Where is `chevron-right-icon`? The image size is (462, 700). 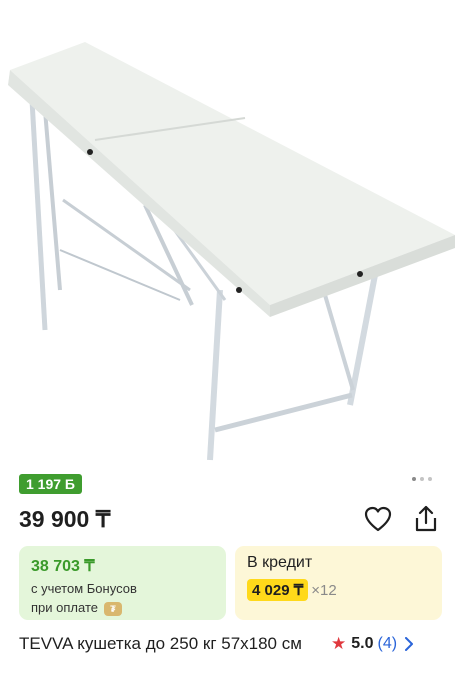 chevron-right-icon is located at coordinates (409, 644).